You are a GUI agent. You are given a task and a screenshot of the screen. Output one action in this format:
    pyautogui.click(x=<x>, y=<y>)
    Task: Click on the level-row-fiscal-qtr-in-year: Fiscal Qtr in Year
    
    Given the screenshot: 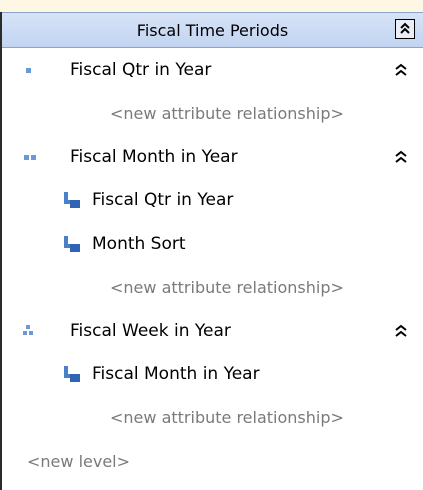 What is the action you would take?
    pyautogui.click(x=212, y=70)
    